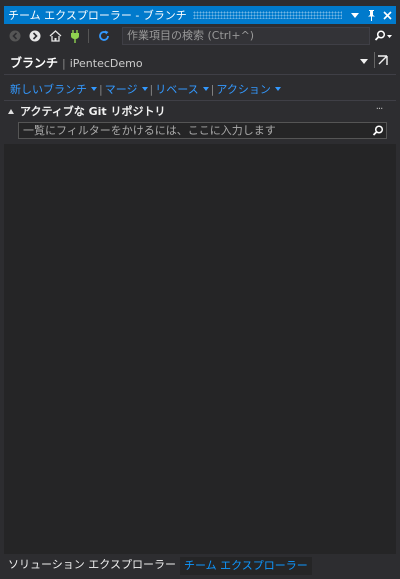 Image resolution: width=400 pixels, height=579 pixels. What do you see at coordinates (246, 36) in the screenshot?
I see `search-input: 作業項目の検索 (Ctrl+^)` at bounding box center [246, 36].